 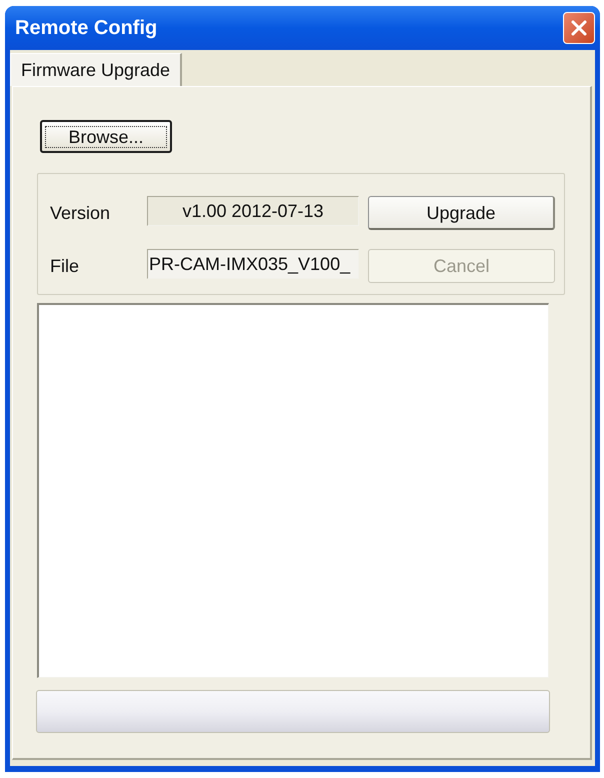 What do you see at coordinates (81, 213) in the screenshot?
I see `field-label: Version` at bounding box center [81, 213].